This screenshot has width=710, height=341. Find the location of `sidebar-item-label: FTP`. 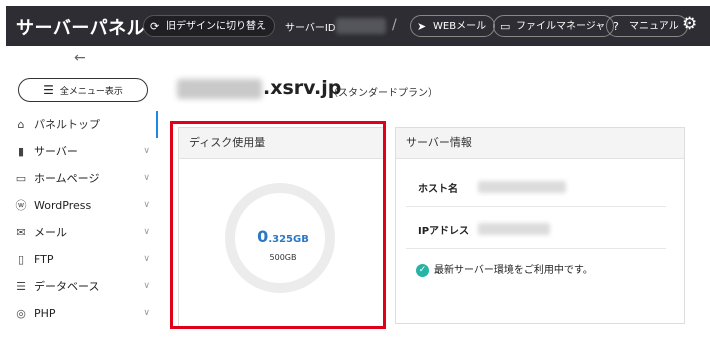

sidebar-item-label: FTP is located at coordinates (44, 259).